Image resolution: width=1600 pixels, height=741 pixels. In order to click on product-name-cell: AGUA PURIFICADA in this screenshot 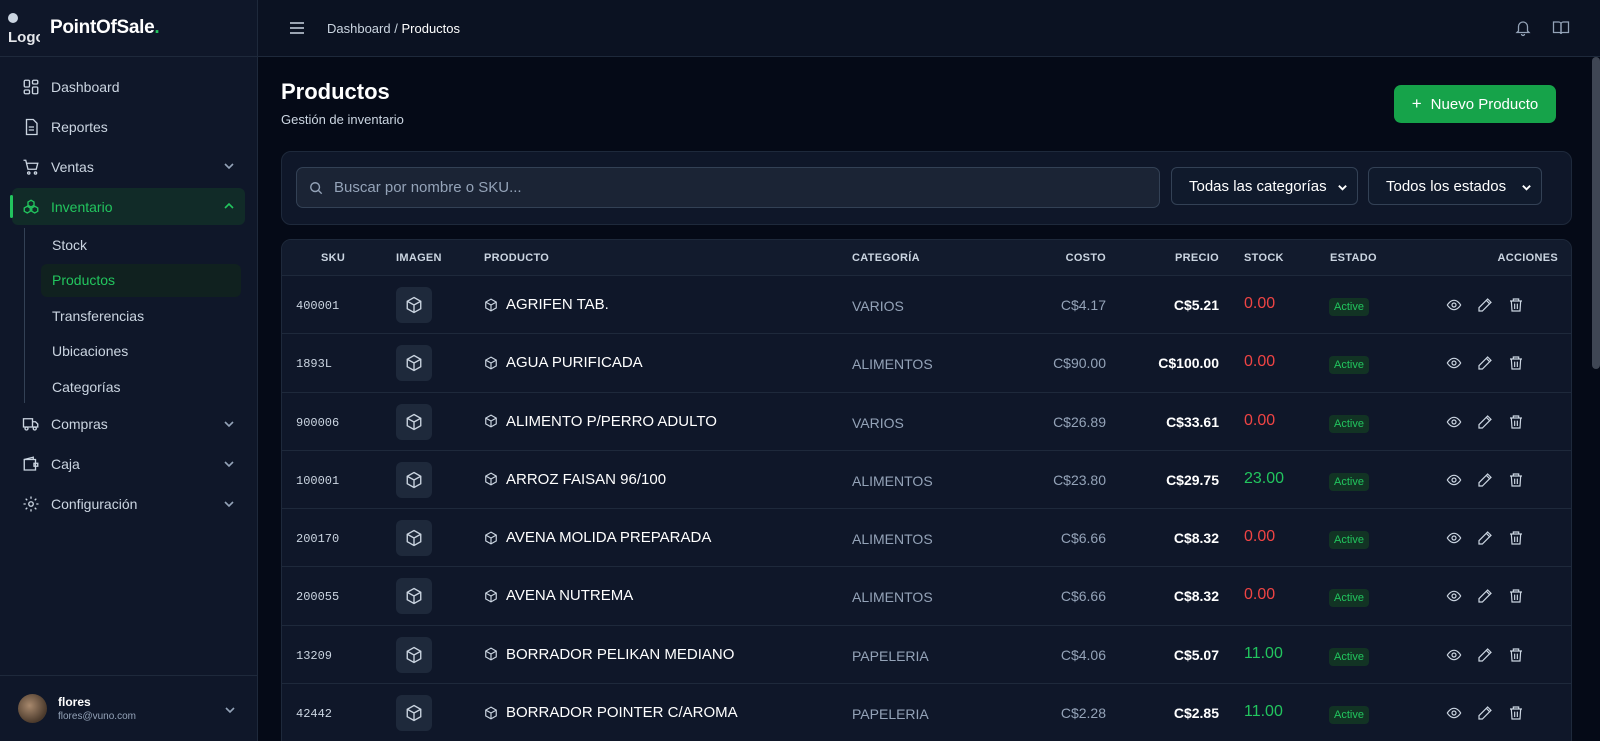, I will do `click(563, 362)`.